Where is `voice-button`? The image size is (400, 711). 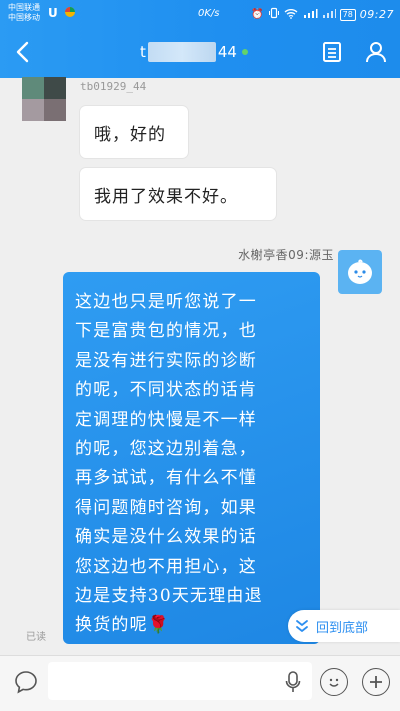
voice-button is located at coordinates (293, 682).